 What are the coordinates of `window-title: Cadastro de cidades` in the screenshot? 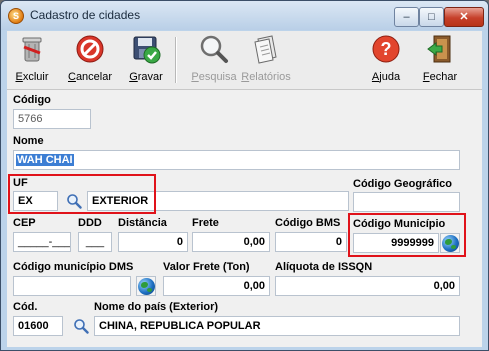 It's located at (85, 15).